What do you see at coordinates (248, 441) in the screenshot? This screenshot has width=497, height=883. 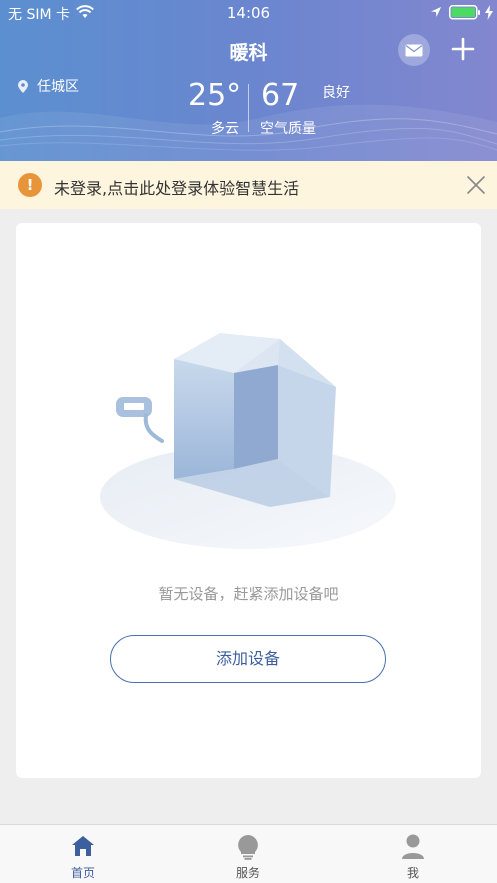 I see `empty-box-illustration` at bounding box center [248, 441].